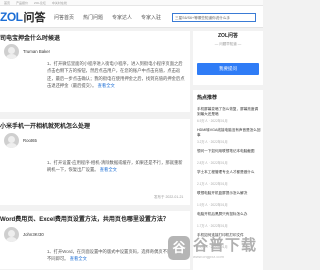 This screenshot has width=320, height=270. Describe the element at coordinates (212, 121) in the screenshot. I see `hot-item-meta: 6.9万人 · 2022年01月` at that location.